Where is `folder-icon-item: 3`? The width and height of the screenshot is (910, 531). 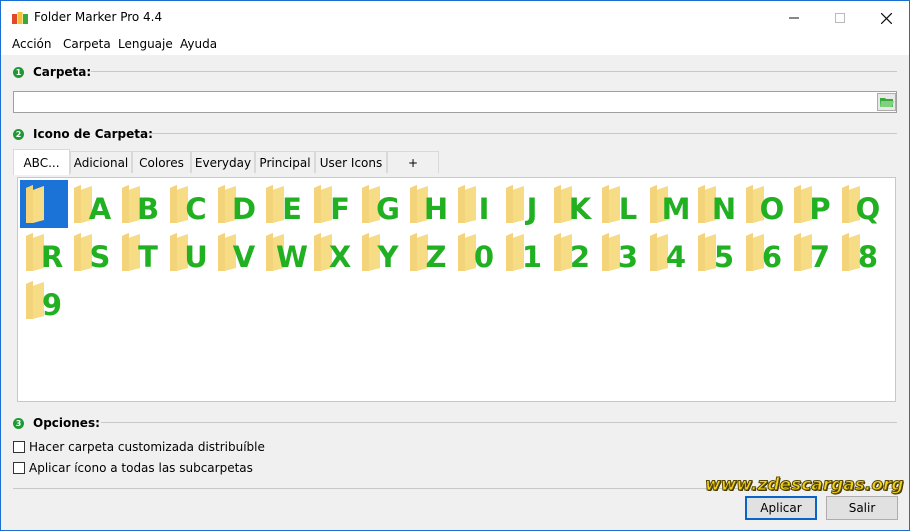
folder-icon-item: 3 is located at coordinates (620, 252).